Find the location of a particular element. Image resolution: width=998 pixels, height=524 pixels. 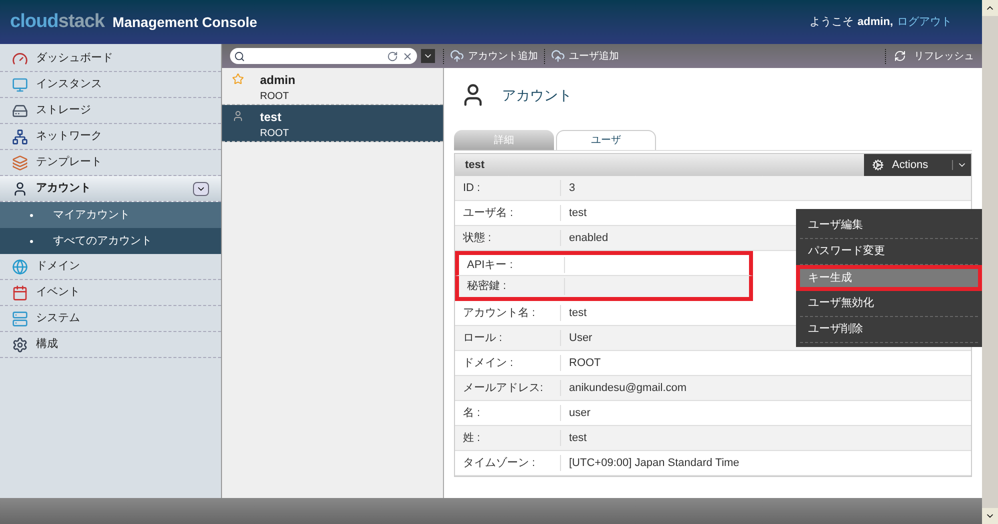

account-name: admin is located at coordinates (278, 80).